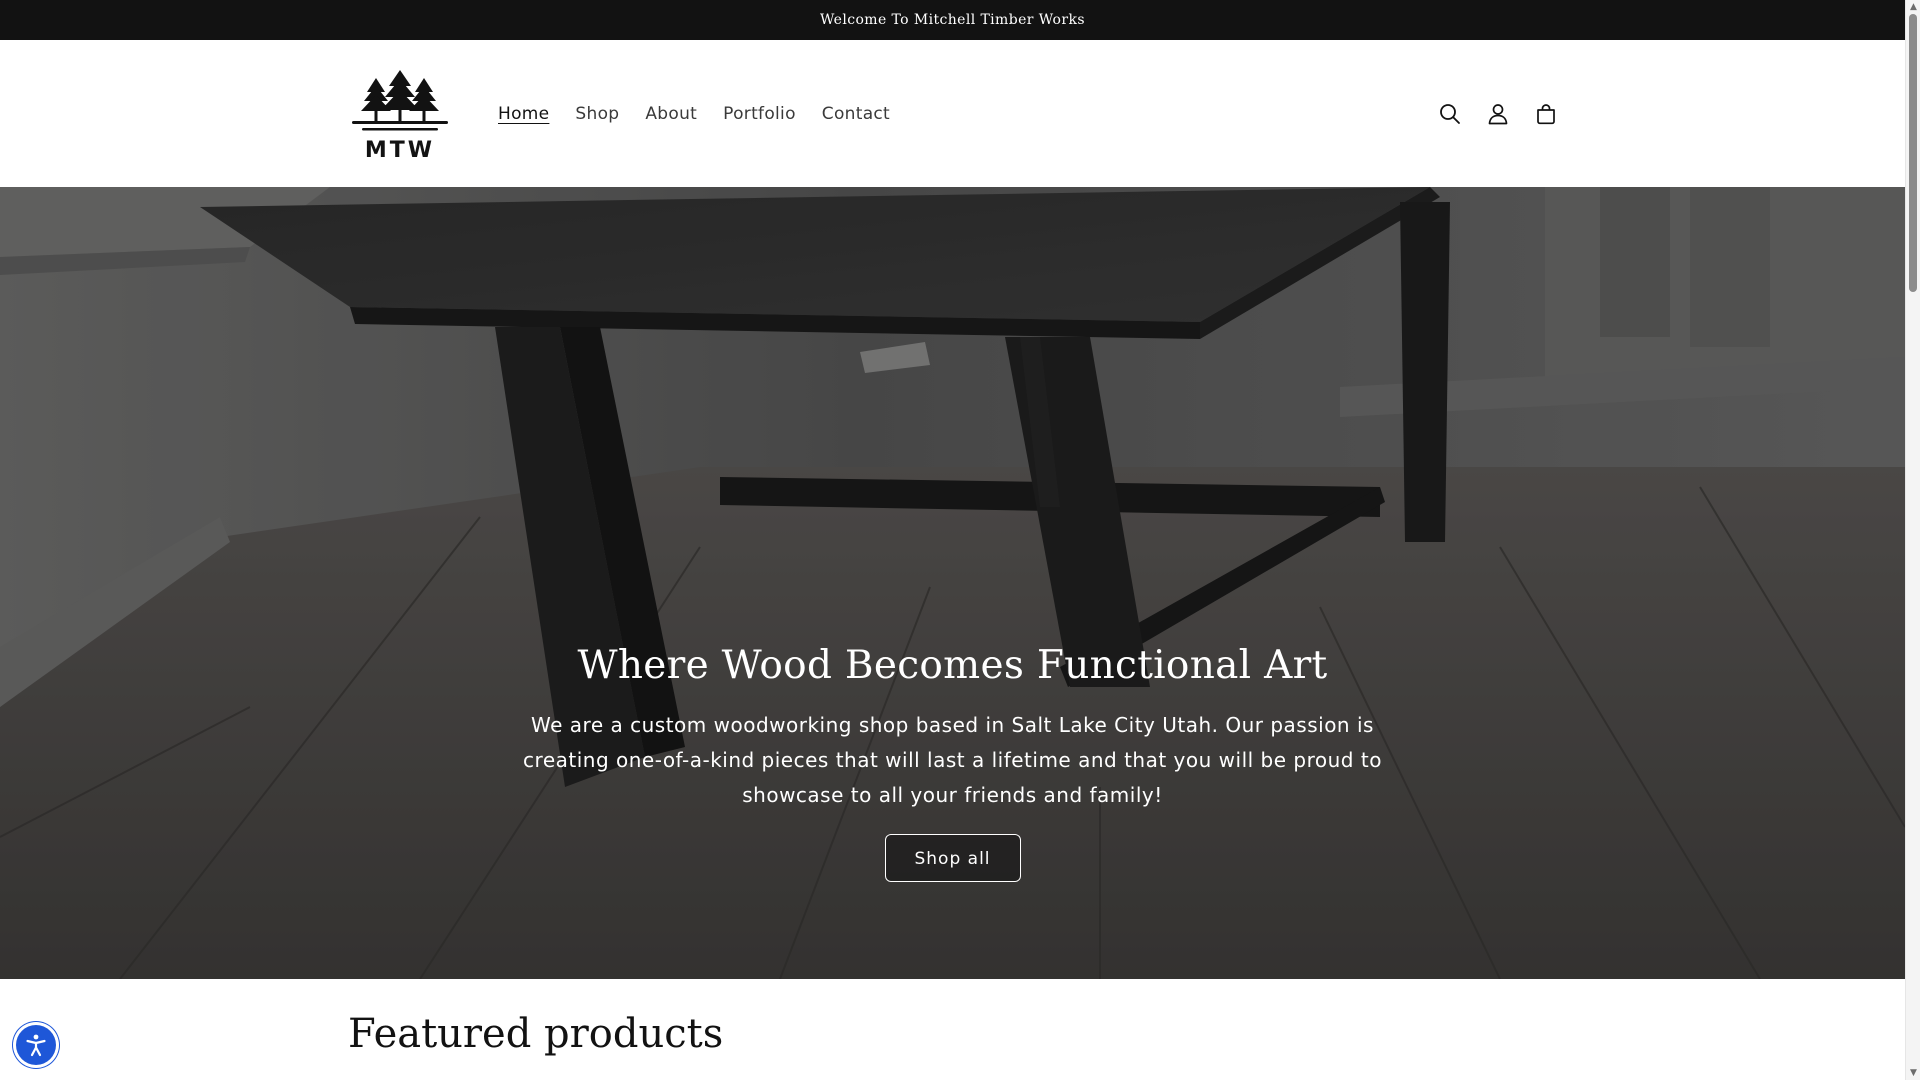  I want to click on cart-button, so click(1546, 114).